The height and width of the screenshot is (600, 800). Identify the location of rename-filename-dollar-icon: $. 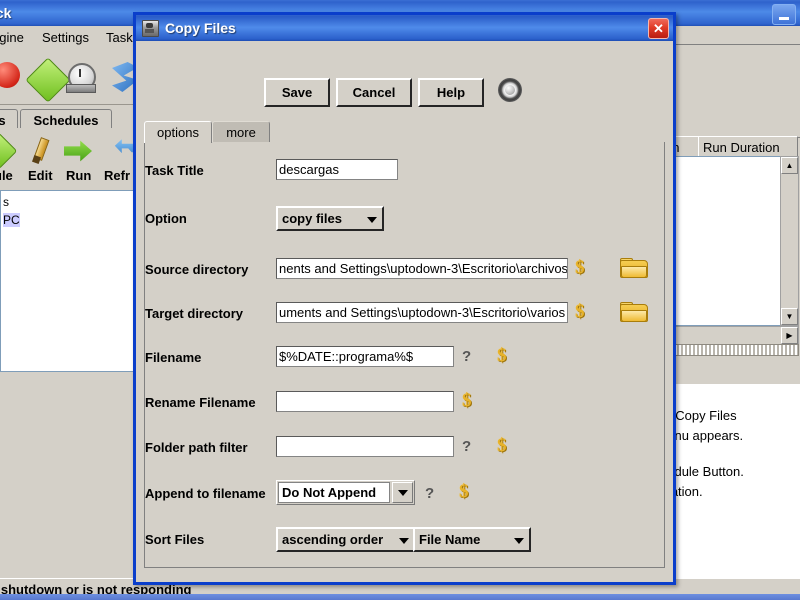
(467, 400).